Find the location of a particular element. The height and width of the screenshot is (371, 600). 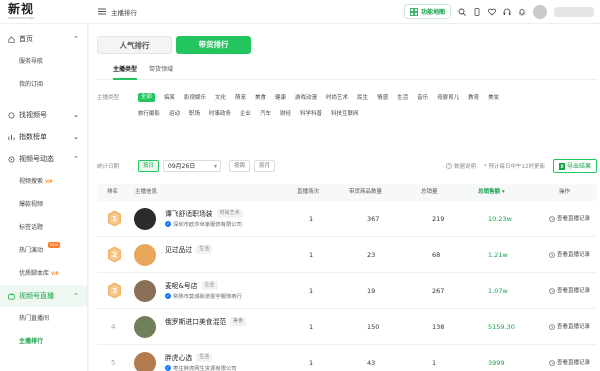

host-name: 见过品过 is located at coordinates (178, 249).